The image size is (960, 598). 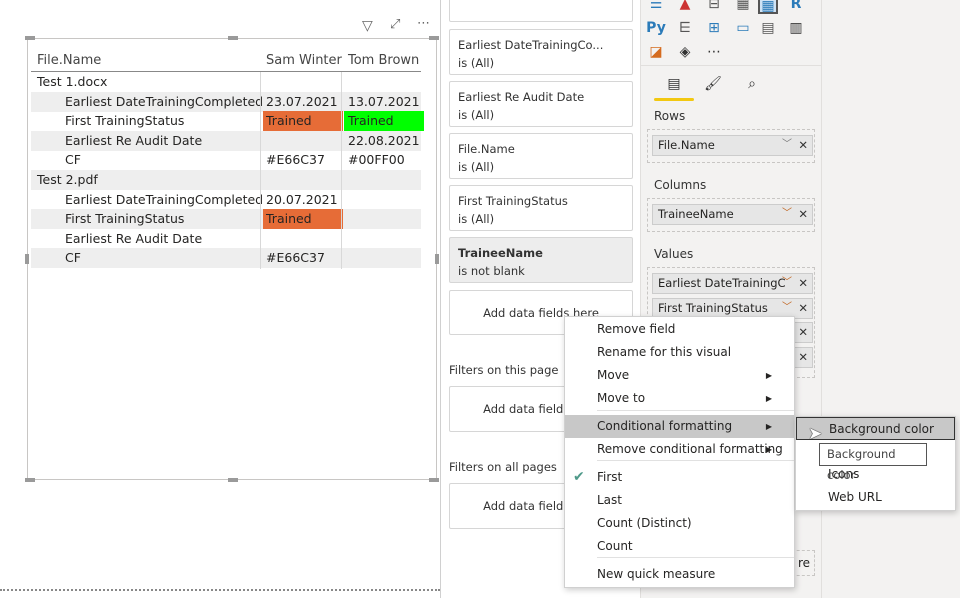 What do you see at coordinates (226, 258) in the screenshot?
I see `table-row: CF #E66C37` at bounding box center [226, 258].